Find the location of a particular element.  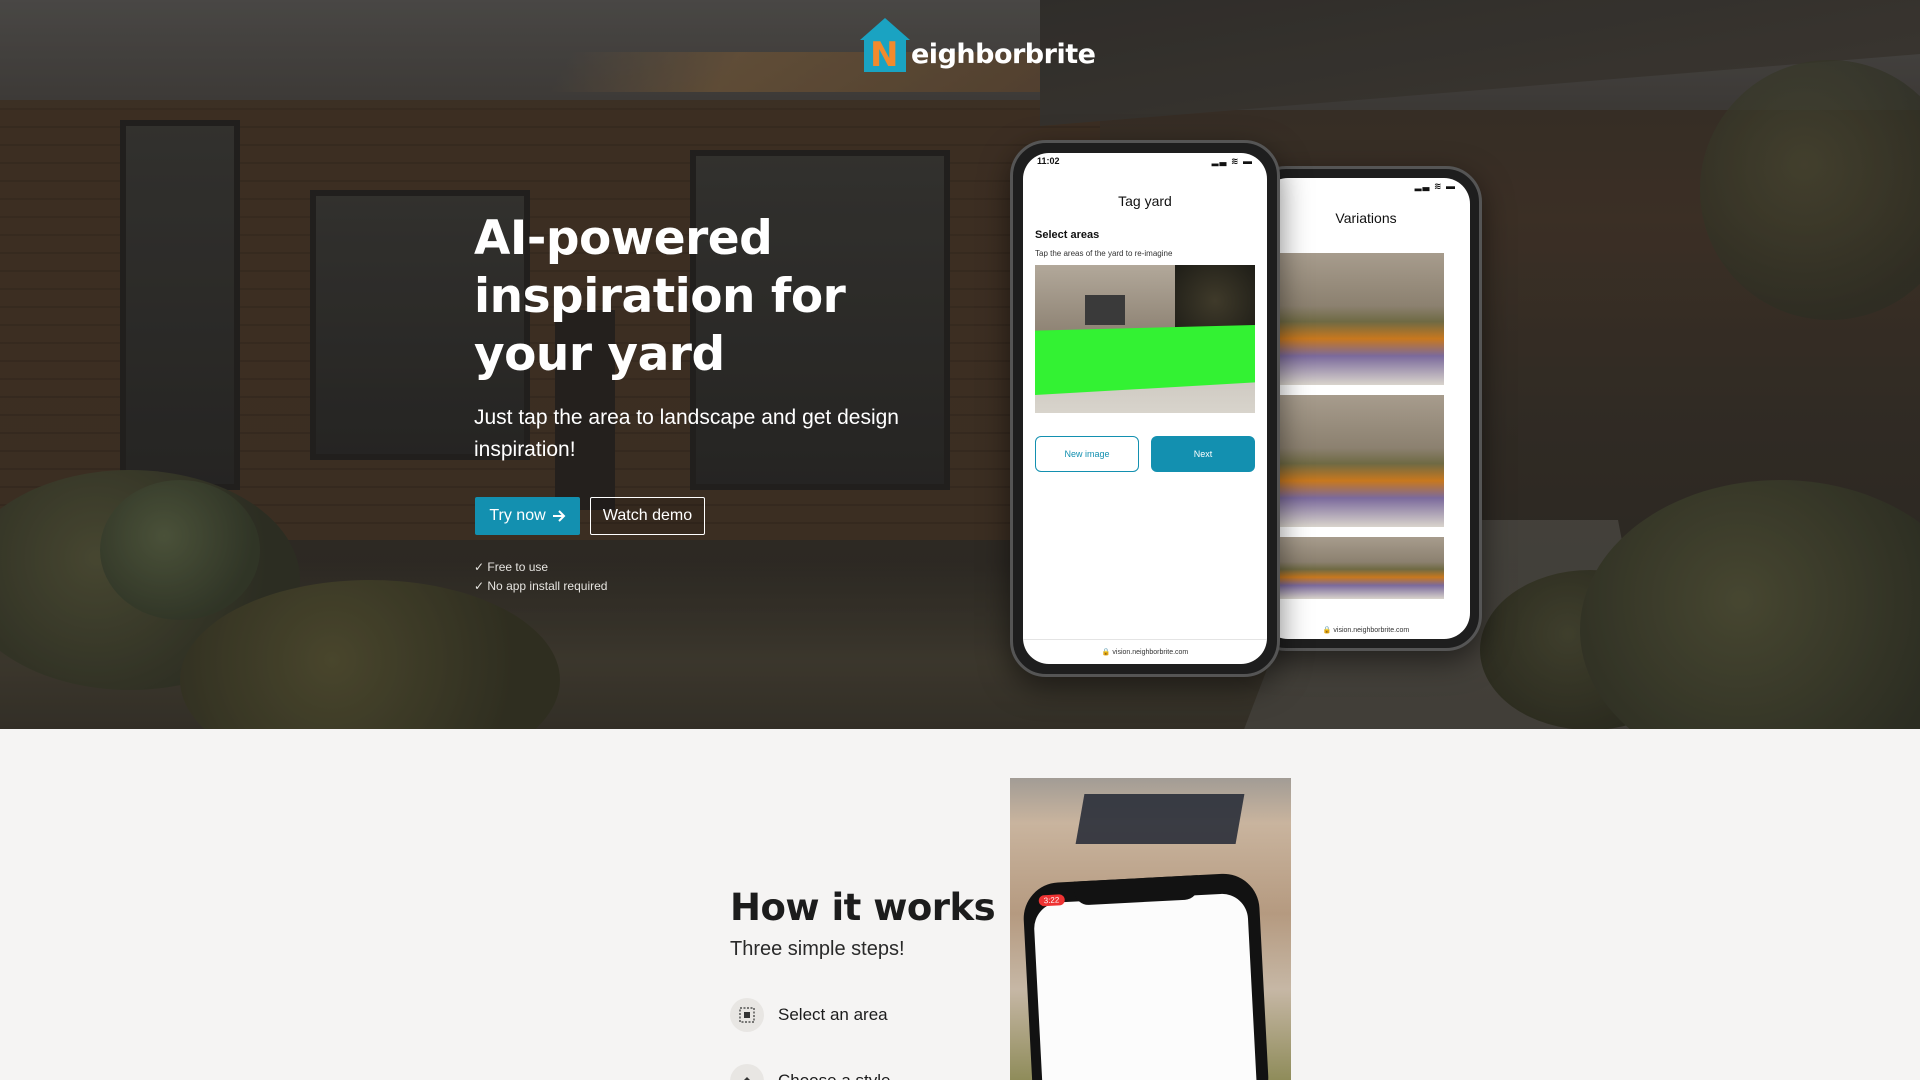

watch-demo-button: Watch demo is located at coordinates (647, 516).